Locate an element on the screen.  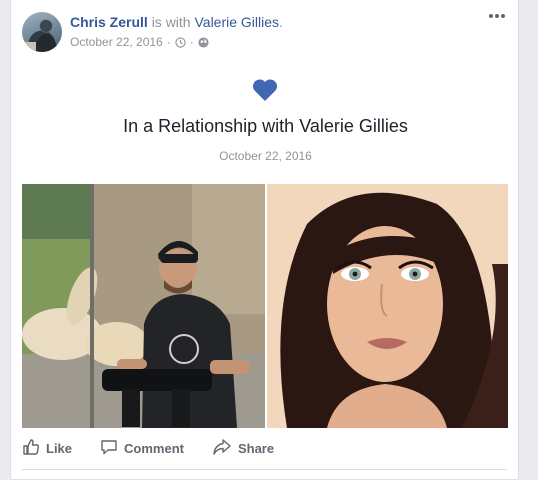
like-button: Like is located at coordinates (47, 448).